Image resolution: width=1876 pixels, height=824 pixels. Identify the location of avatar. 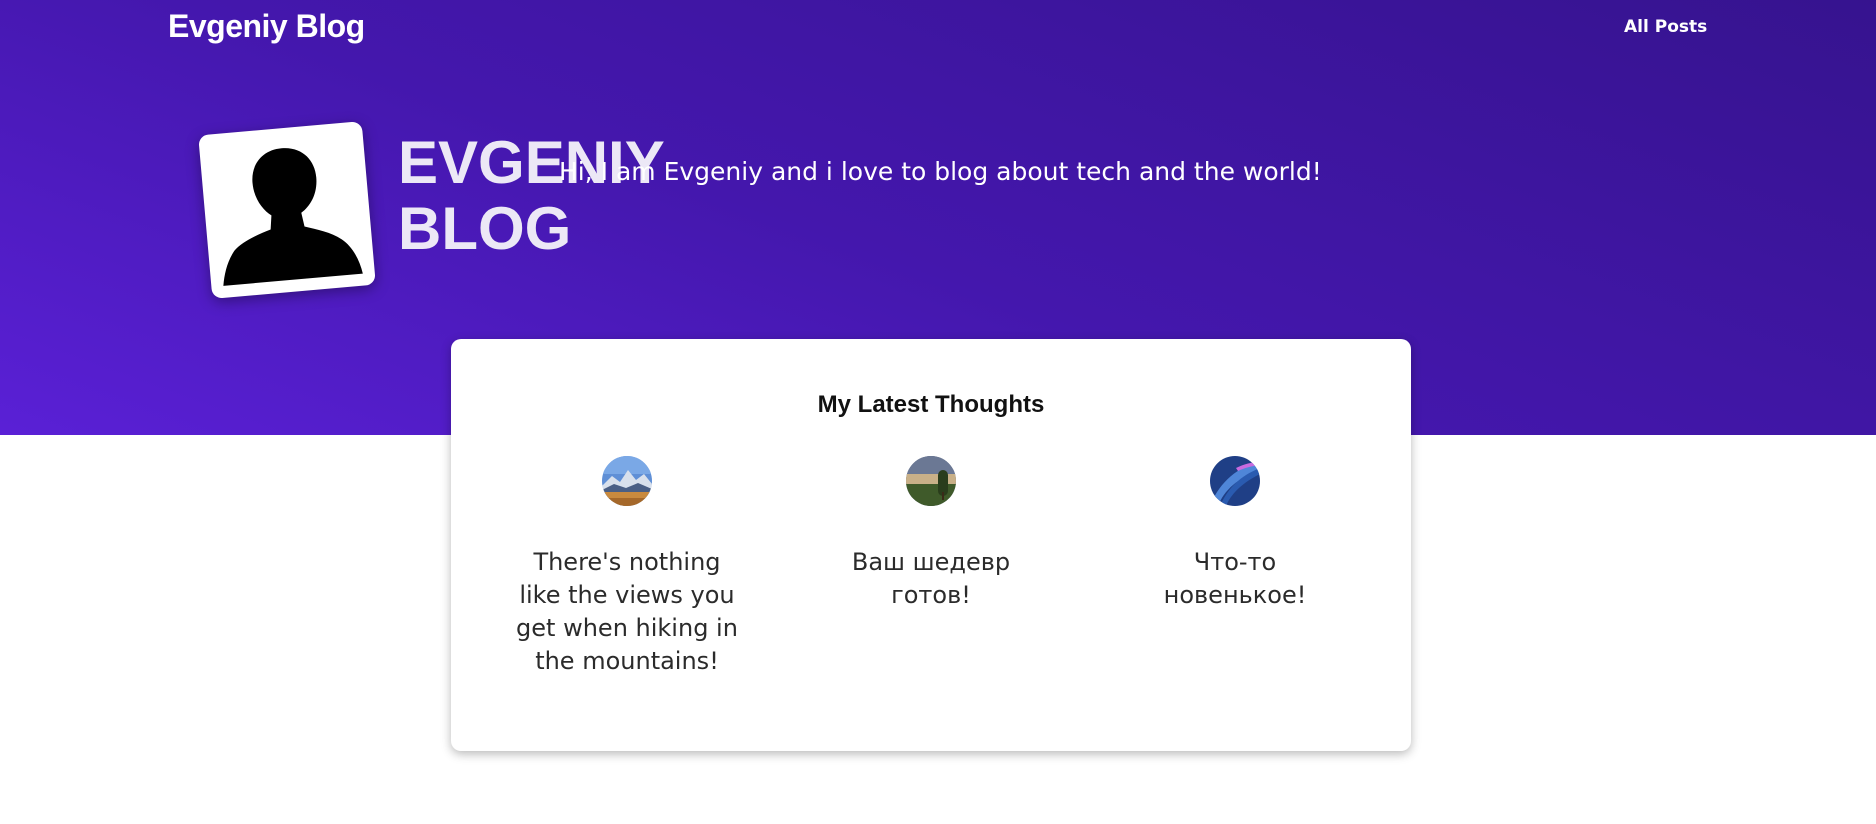
(287, 210).